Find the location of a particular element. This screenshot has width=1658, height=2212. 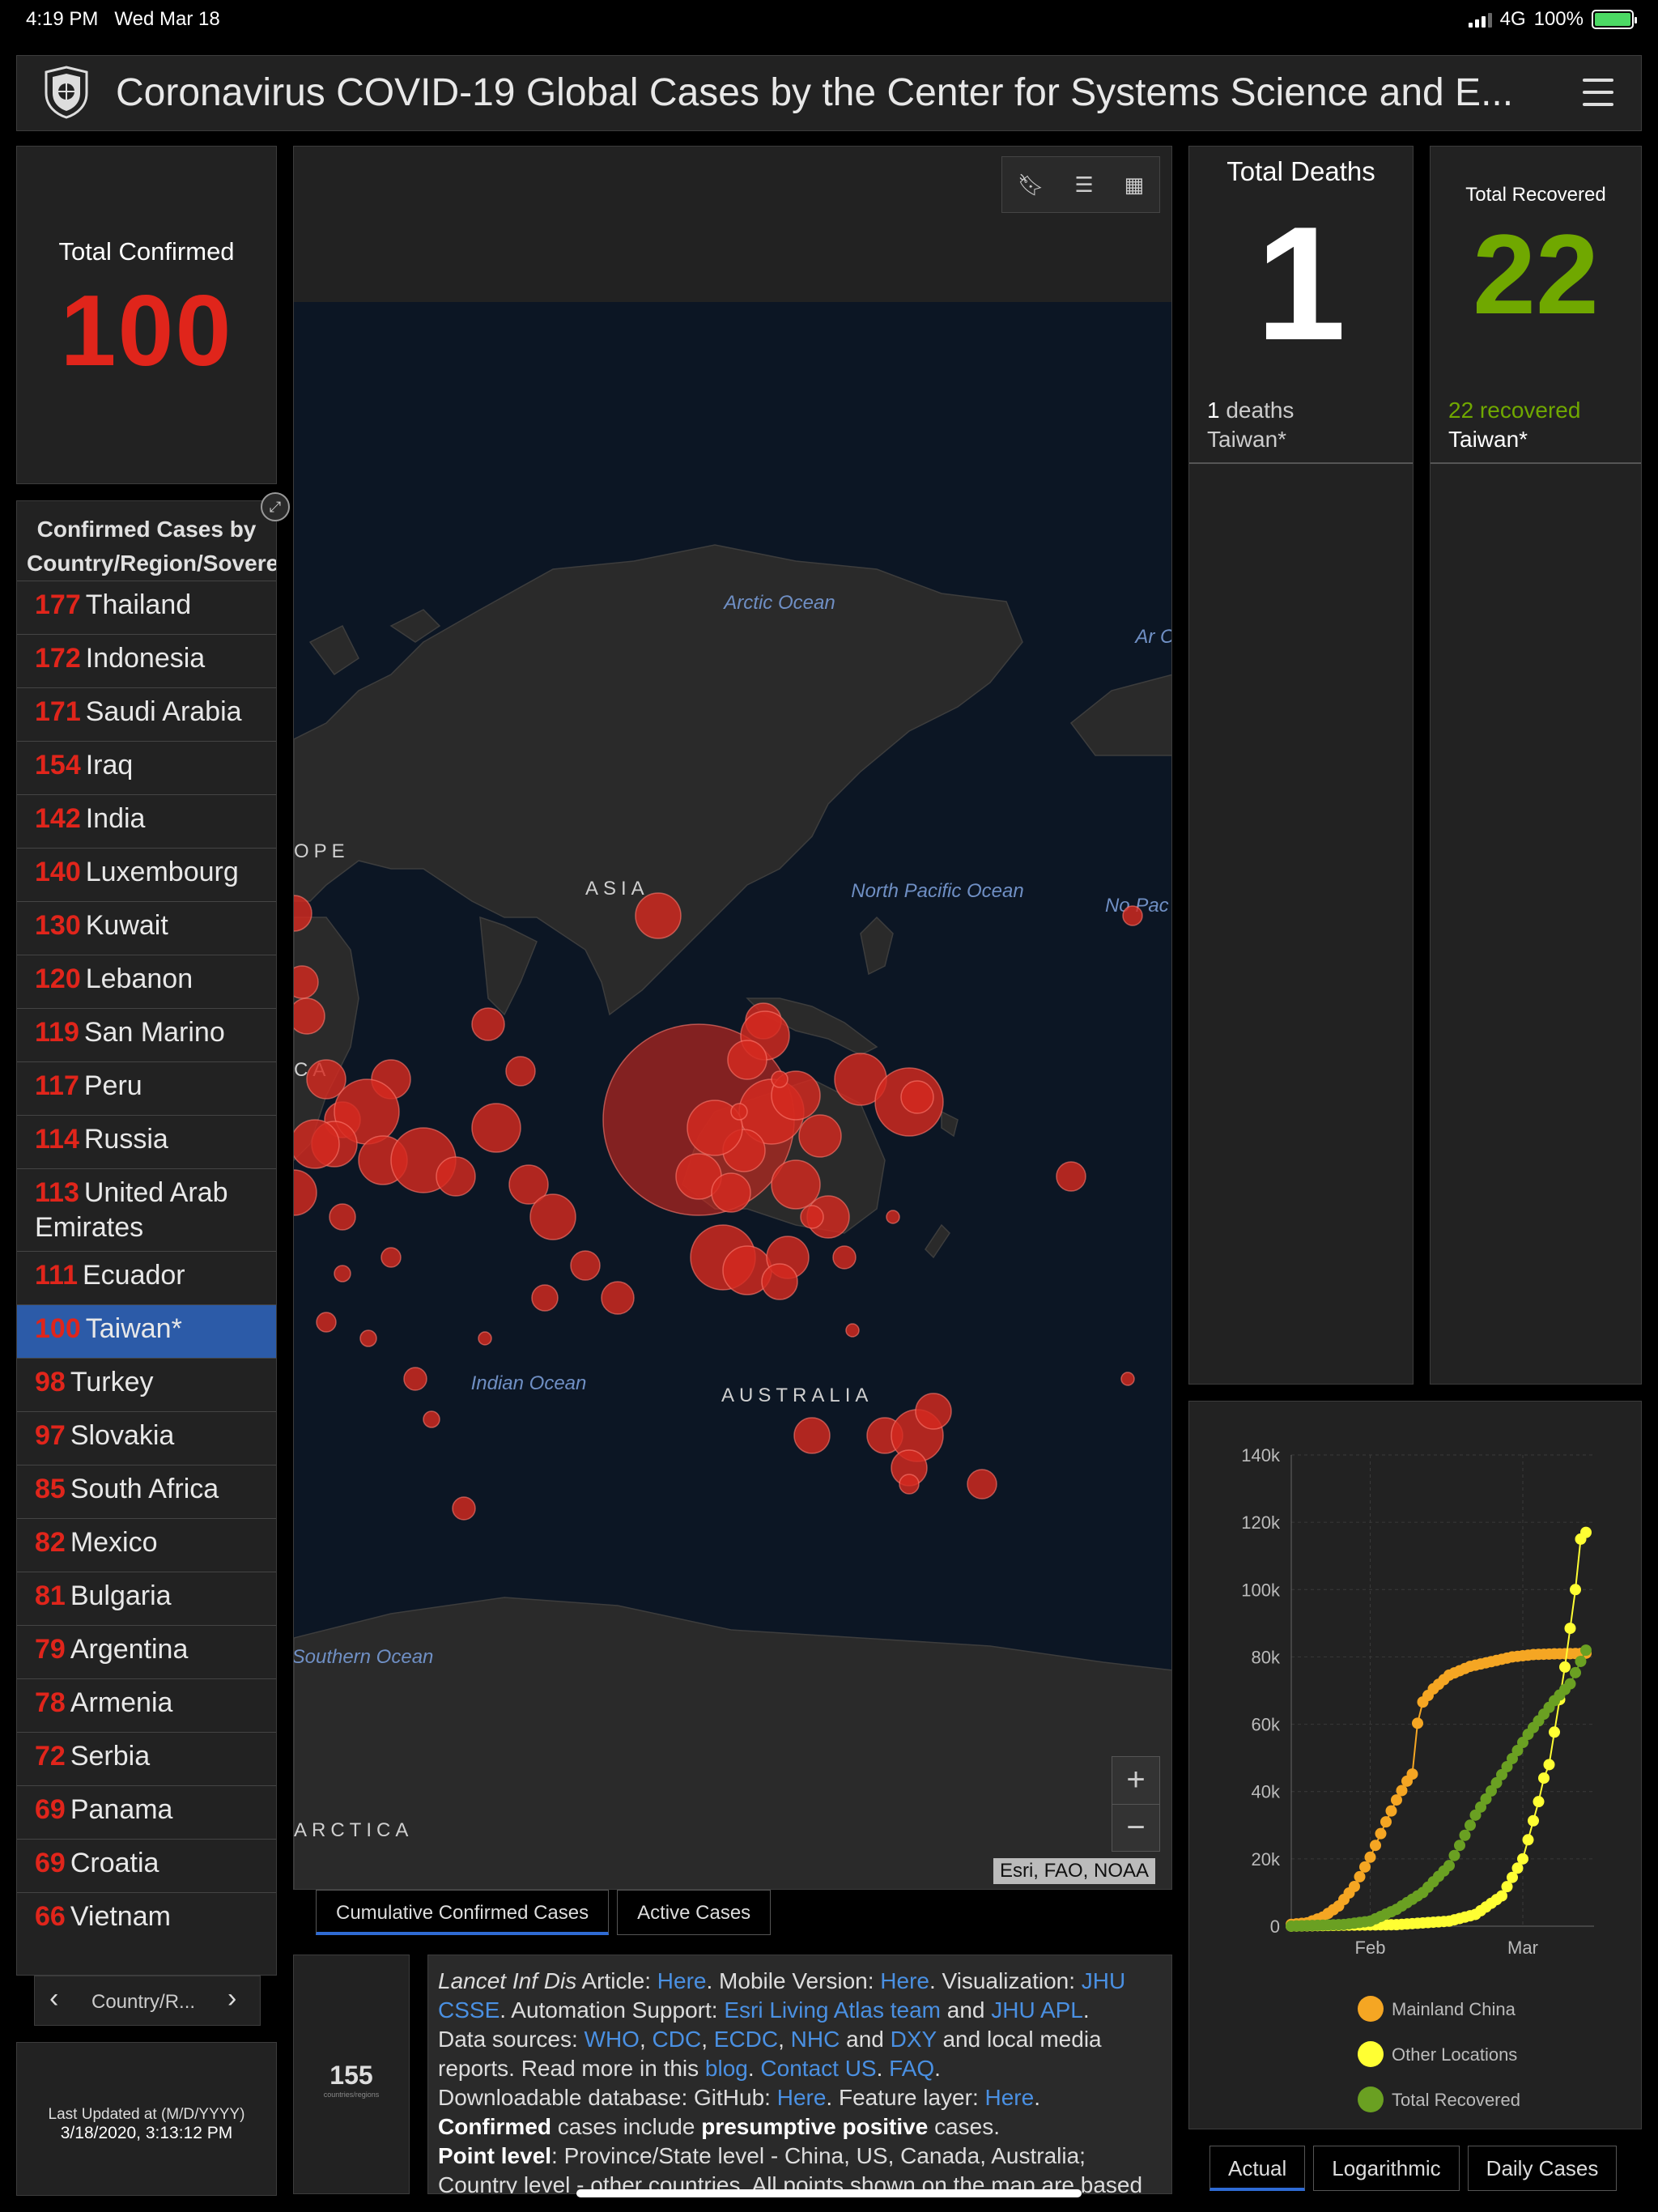

battery-icon is located at coordinates (1614, 19).